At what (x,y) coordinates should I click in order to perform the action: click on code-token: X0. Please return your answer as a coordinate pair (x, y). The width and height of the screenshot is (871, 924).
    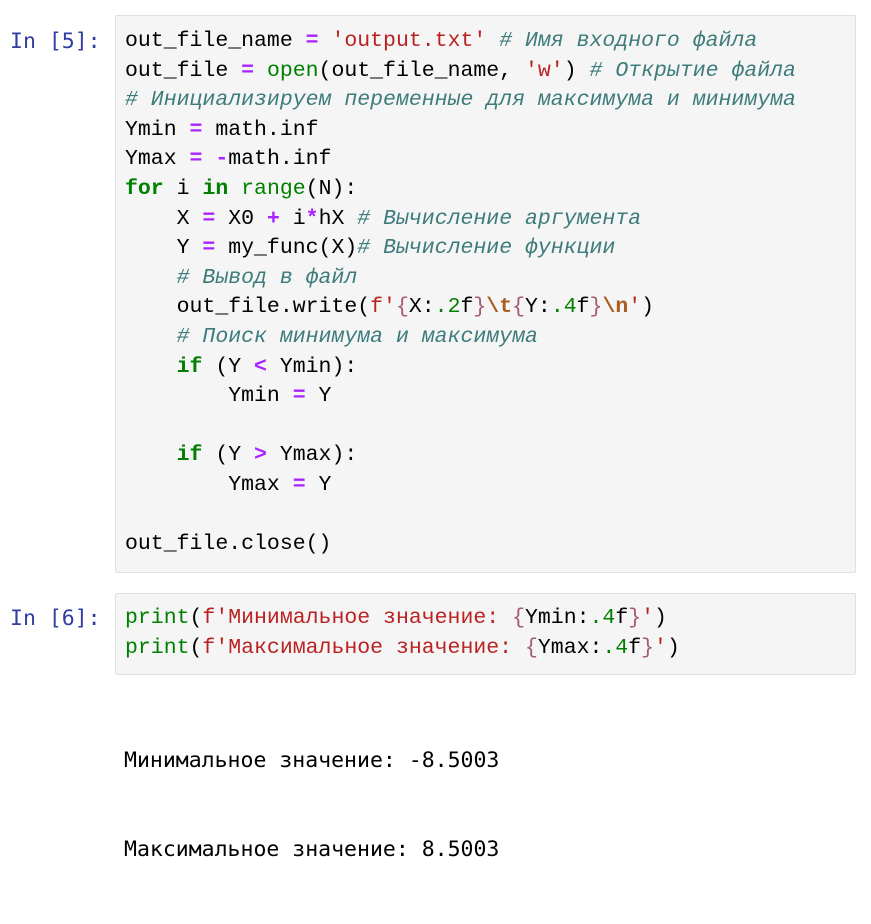
    Looking at the image, I should click on (241, 218).